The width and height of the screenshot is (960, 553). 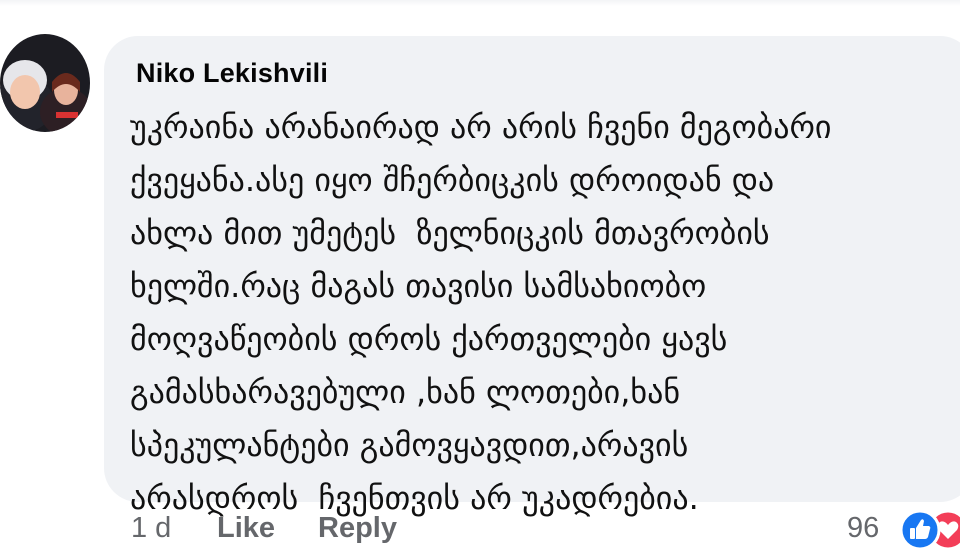 I want to click on comment-line: ხელში.რაც მაგას თავისი სამსახიობო, so click(x=418, y=286).